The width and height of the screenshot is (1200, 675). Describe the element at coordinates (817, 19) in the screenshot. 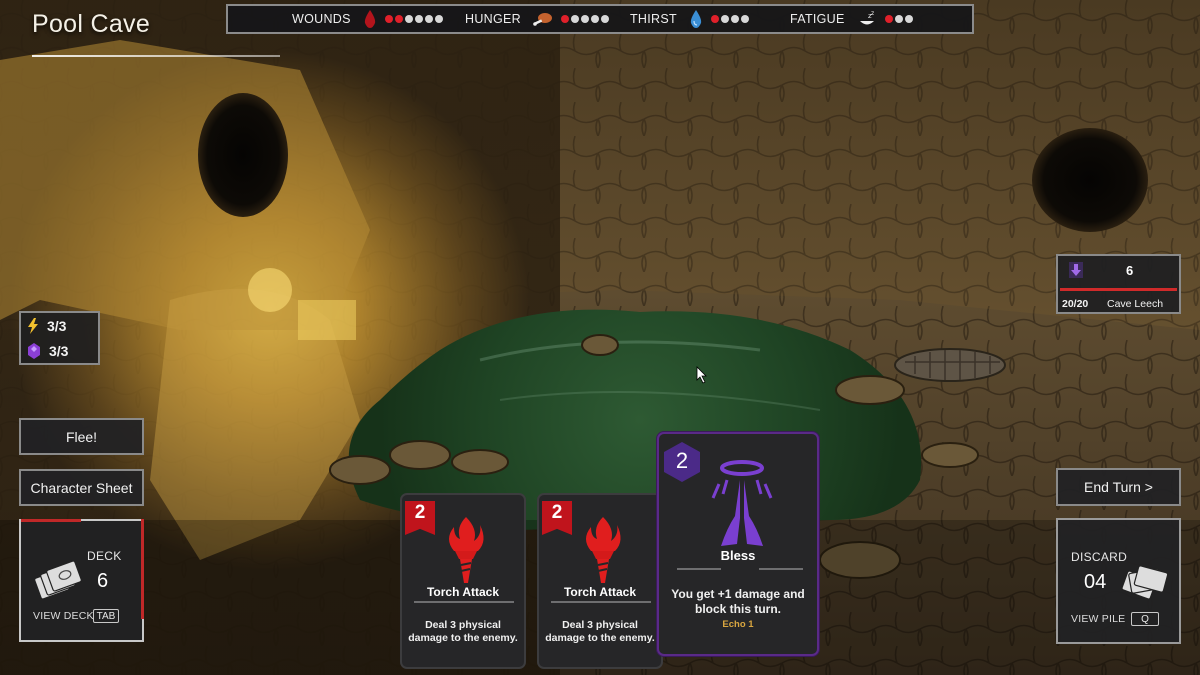

I see `fatigue-label: FATIGUE` at that location.